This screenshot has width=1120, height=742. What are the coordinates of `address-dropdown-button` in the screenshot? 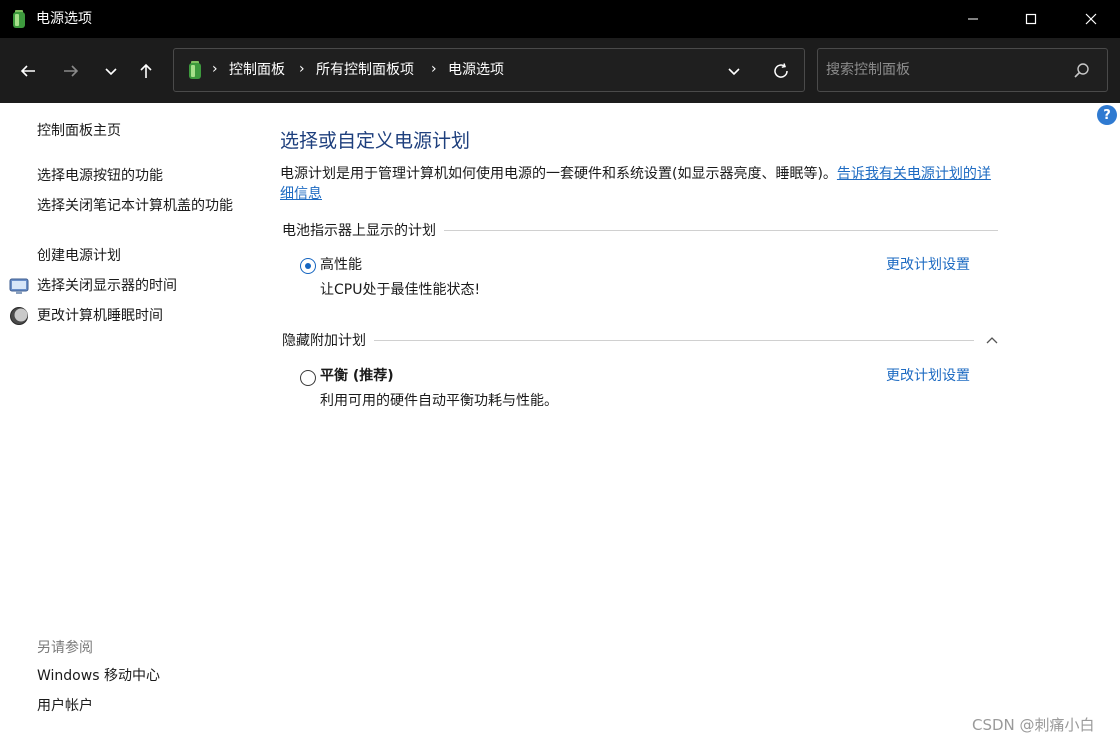 It's located at (734, 71).